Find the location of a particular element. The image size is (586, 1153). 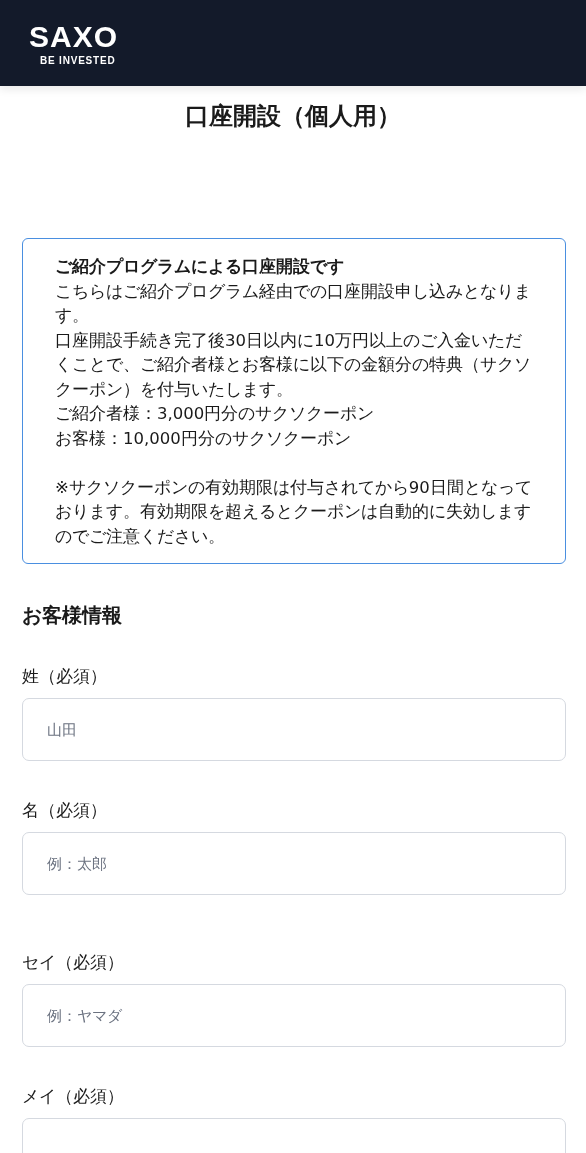

field-label: メイ（必須） is located at coordinates (73, 1096).